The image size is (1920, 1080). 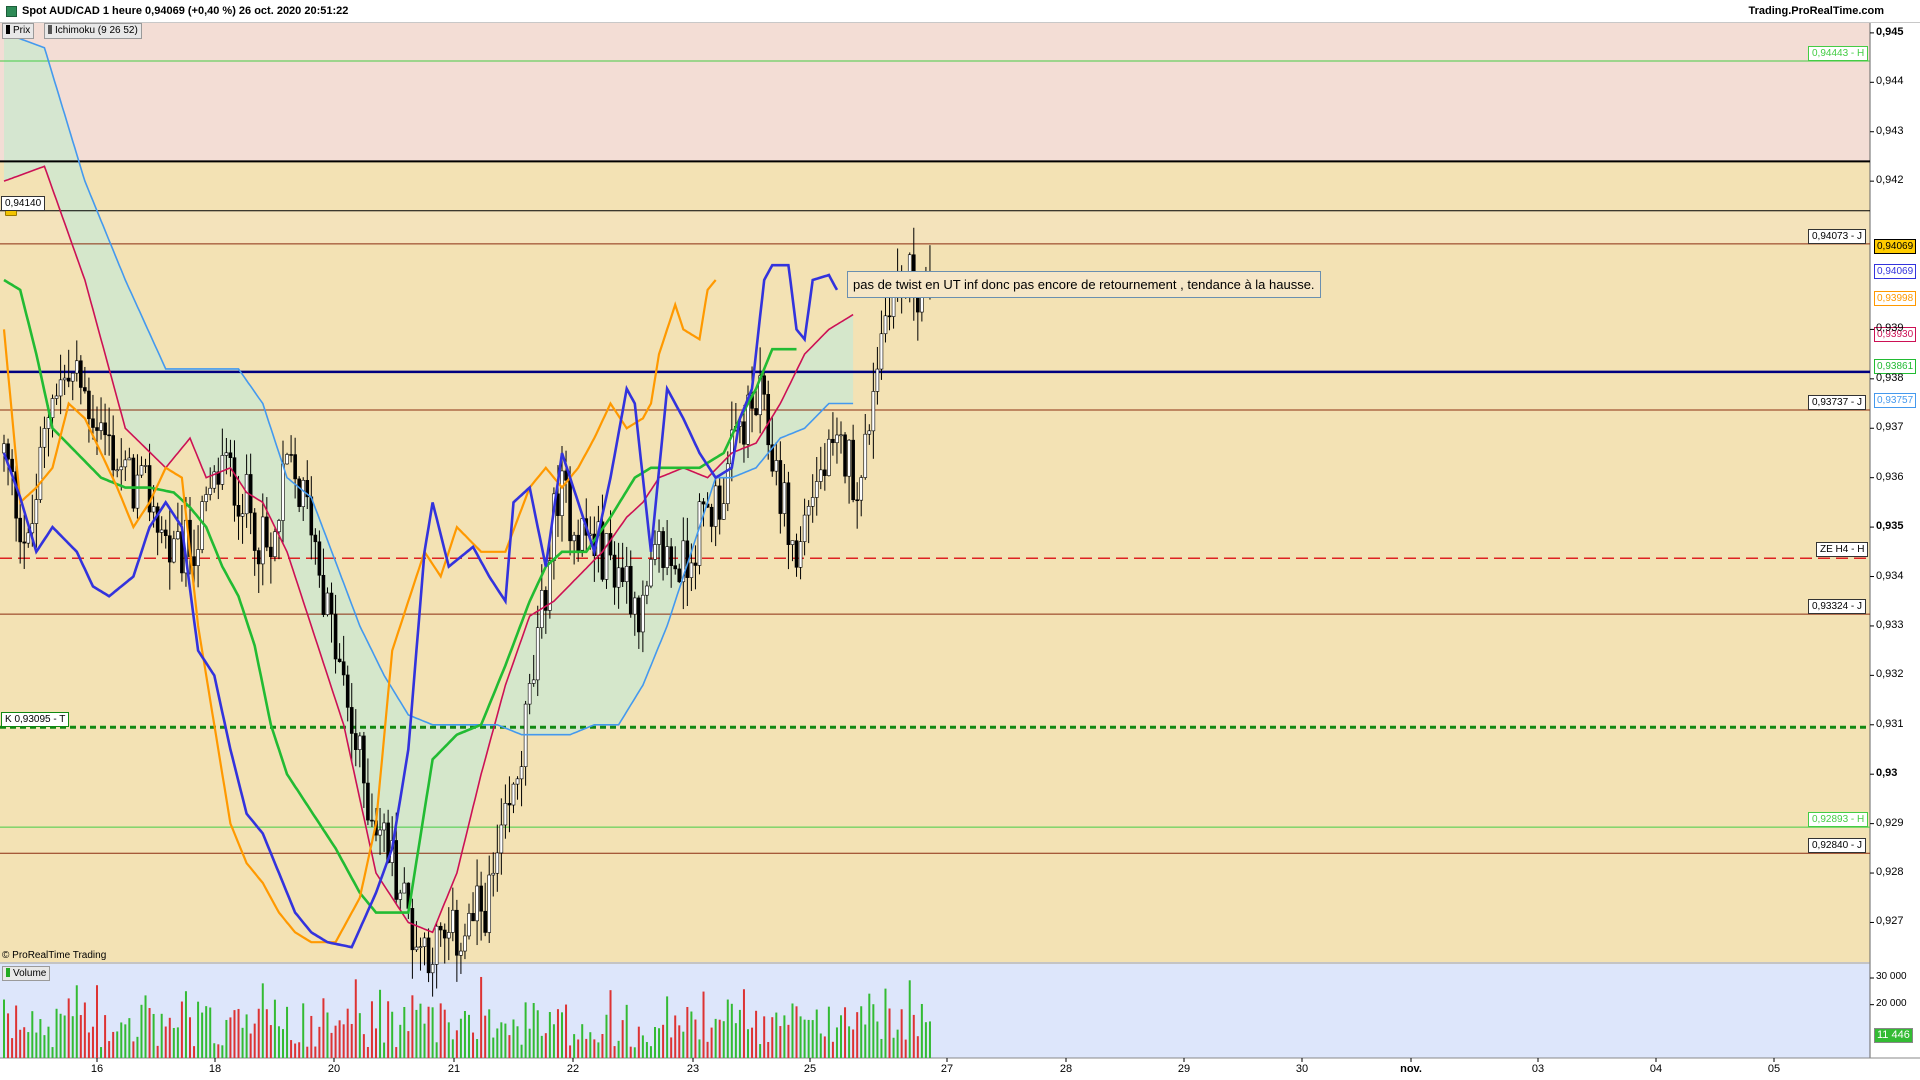 I want to click on legend-volume: Volume, so click(x=26, y=973).